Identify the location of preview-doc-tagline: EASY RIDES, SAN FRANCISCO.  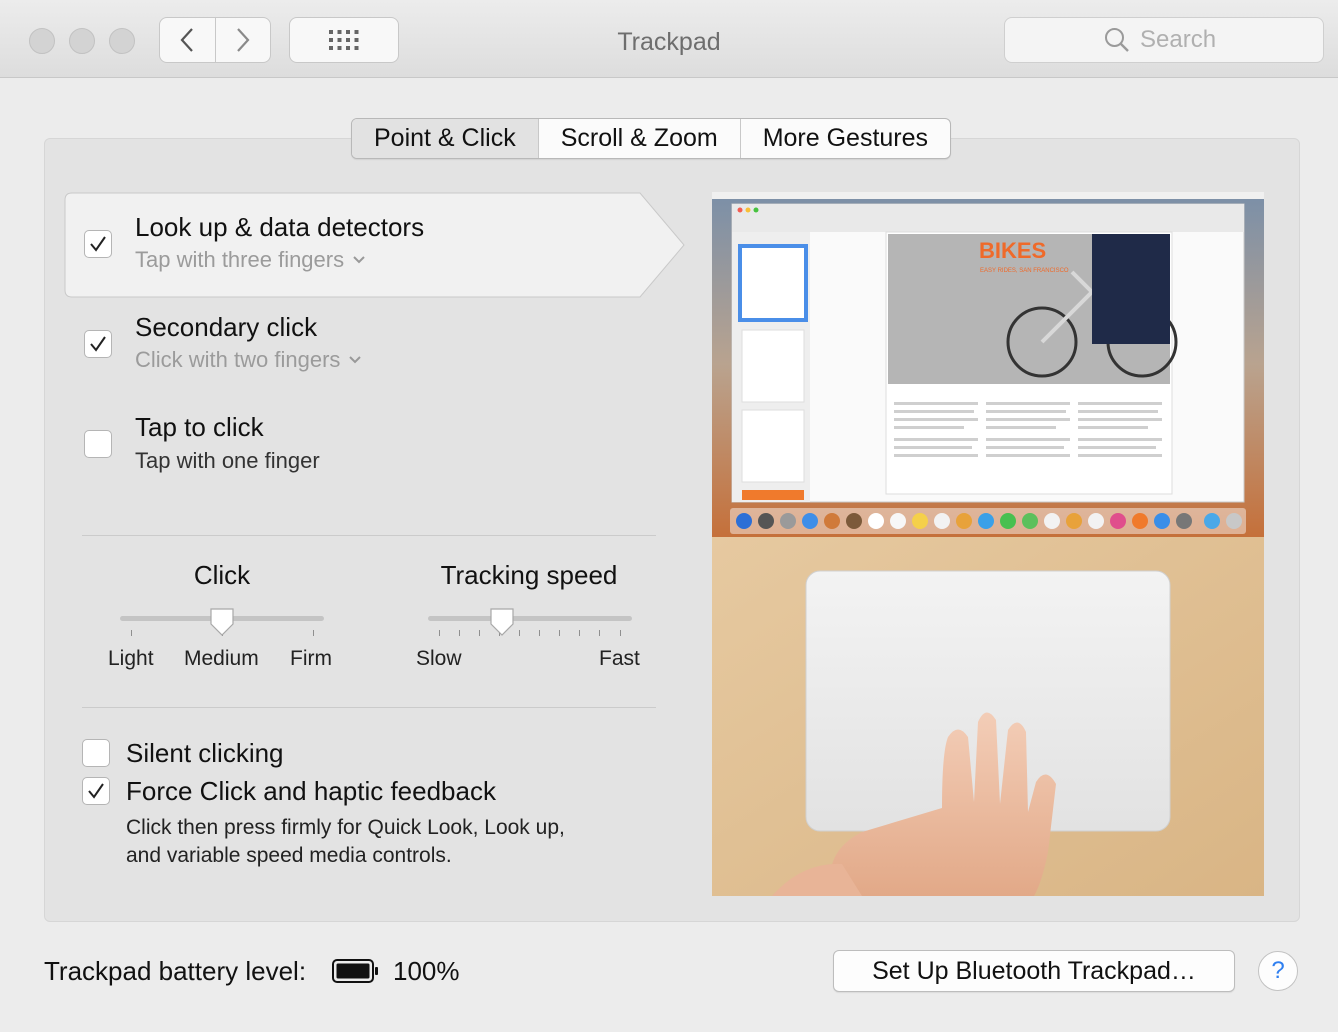
(1024, 271).